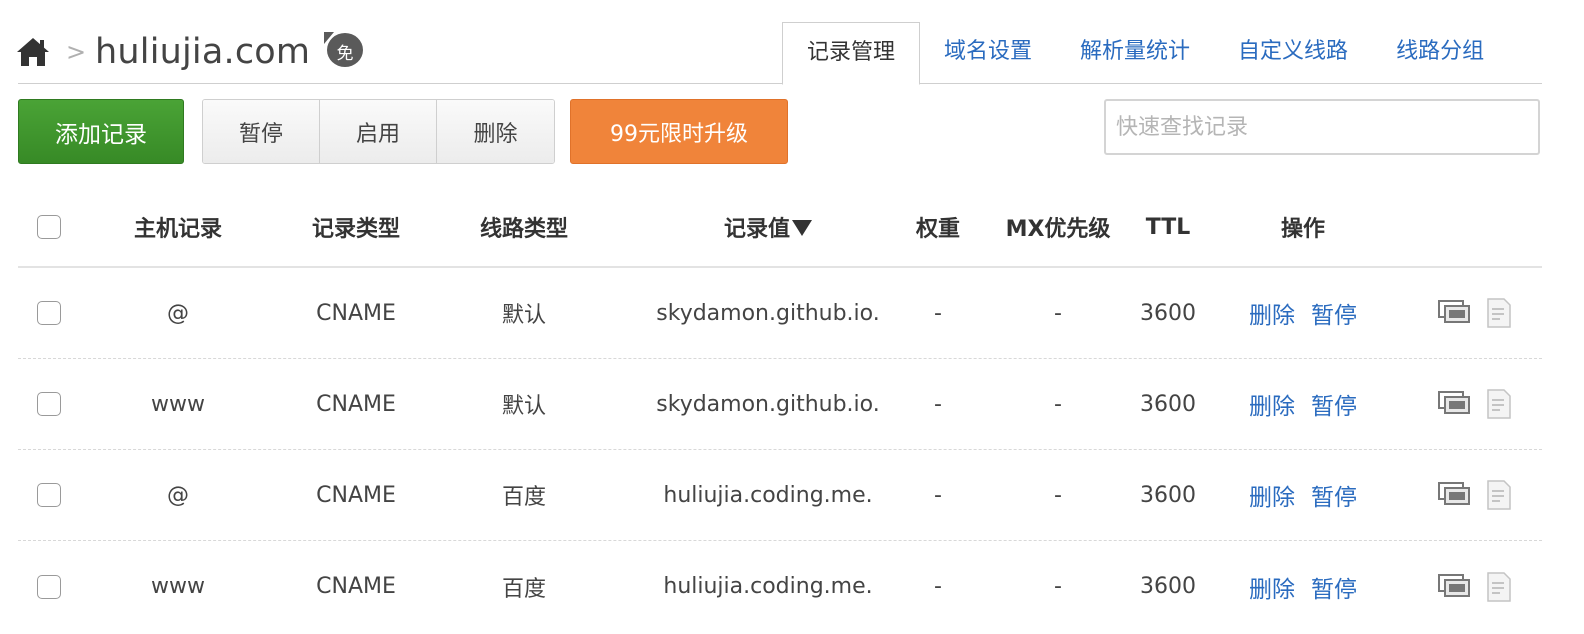 The image size is (1584, 634). I want to click on tab-record-management: 记录管理, so click(851, 53).